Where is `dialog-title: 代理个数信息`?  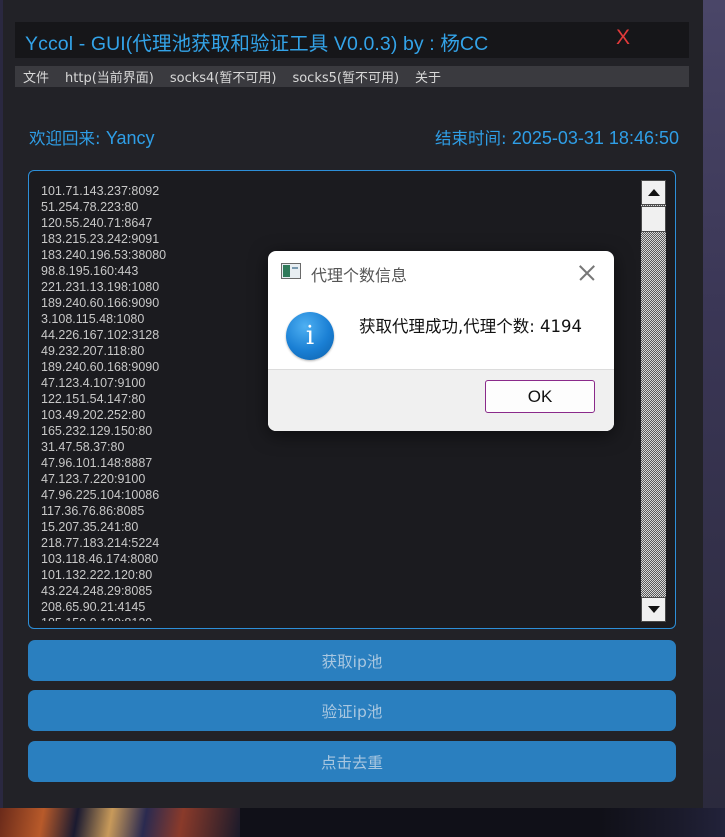
dialog-title: 代理个数信息 is located at coordinates (359, 275).